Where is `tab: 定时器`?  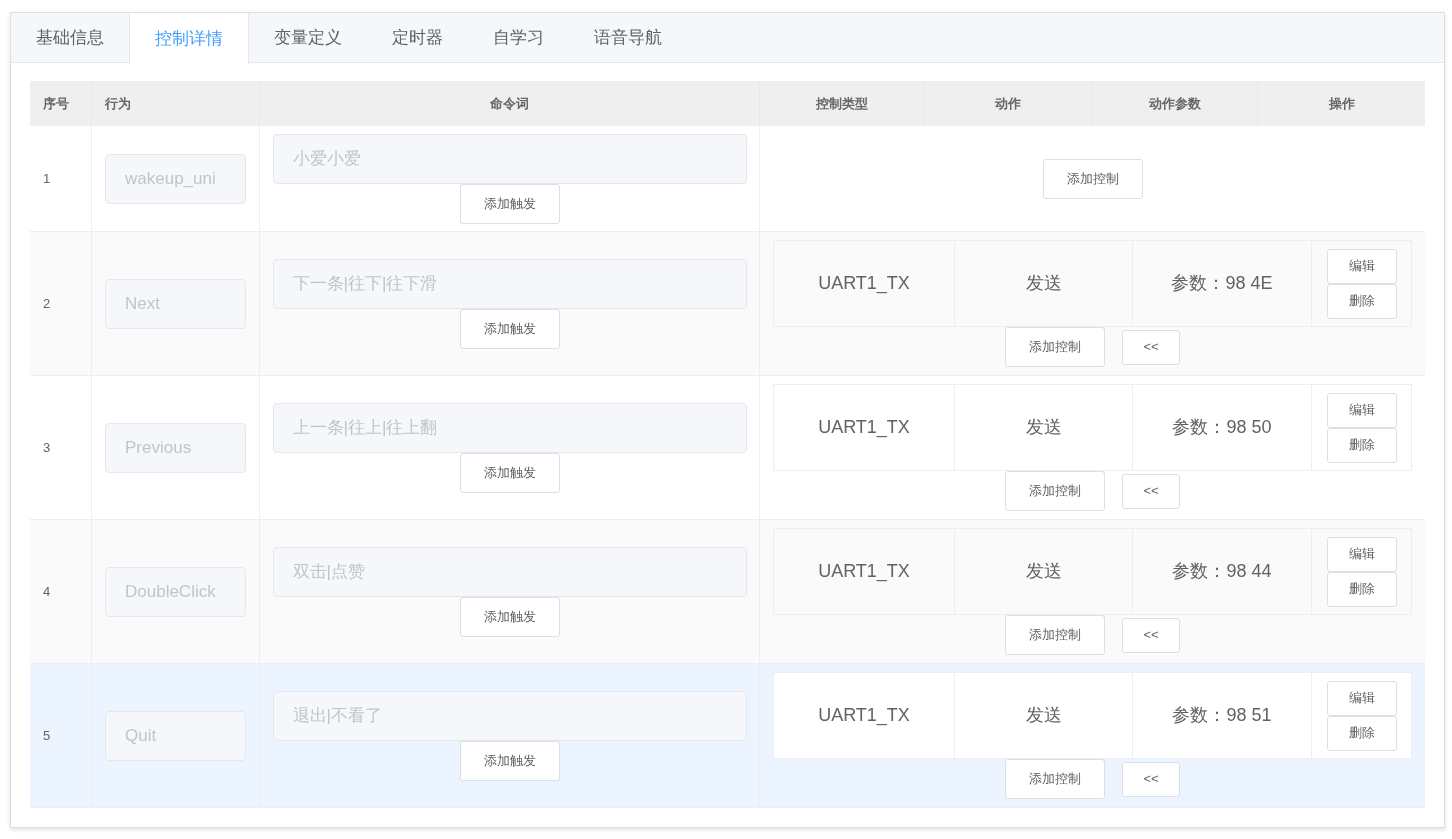
tab: 定时器 is located at coordinates (417, 38).